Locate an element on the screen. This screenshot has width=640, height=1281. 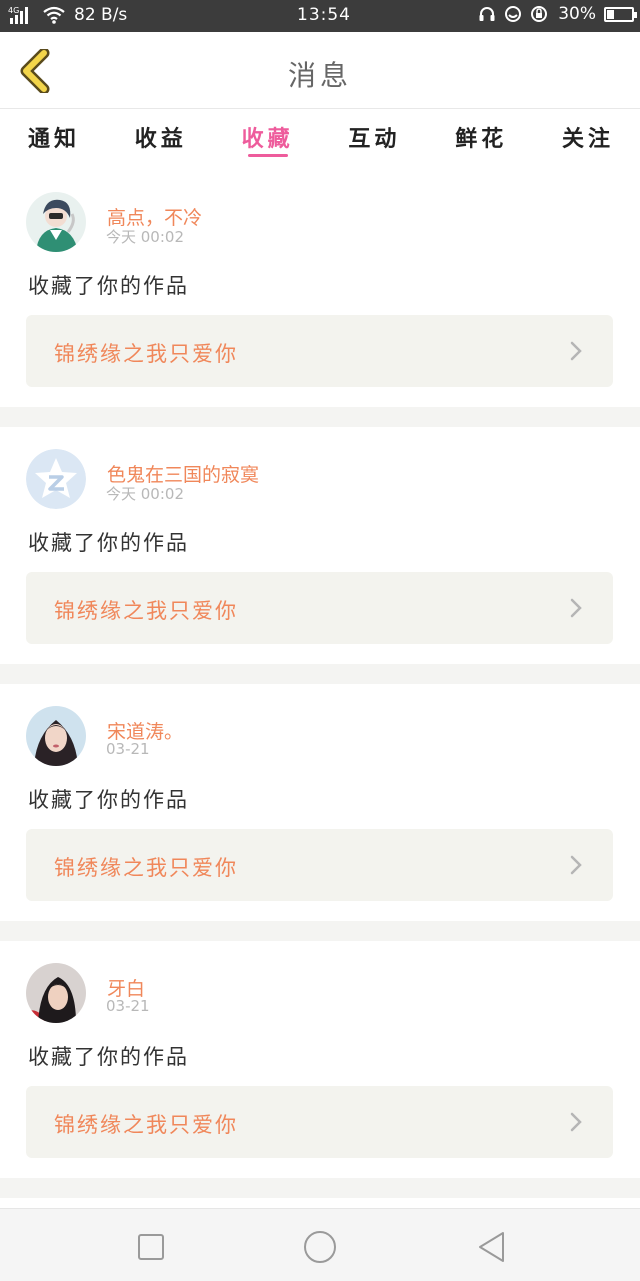
anime-avatar-icon is located at coordinates (56, 222).